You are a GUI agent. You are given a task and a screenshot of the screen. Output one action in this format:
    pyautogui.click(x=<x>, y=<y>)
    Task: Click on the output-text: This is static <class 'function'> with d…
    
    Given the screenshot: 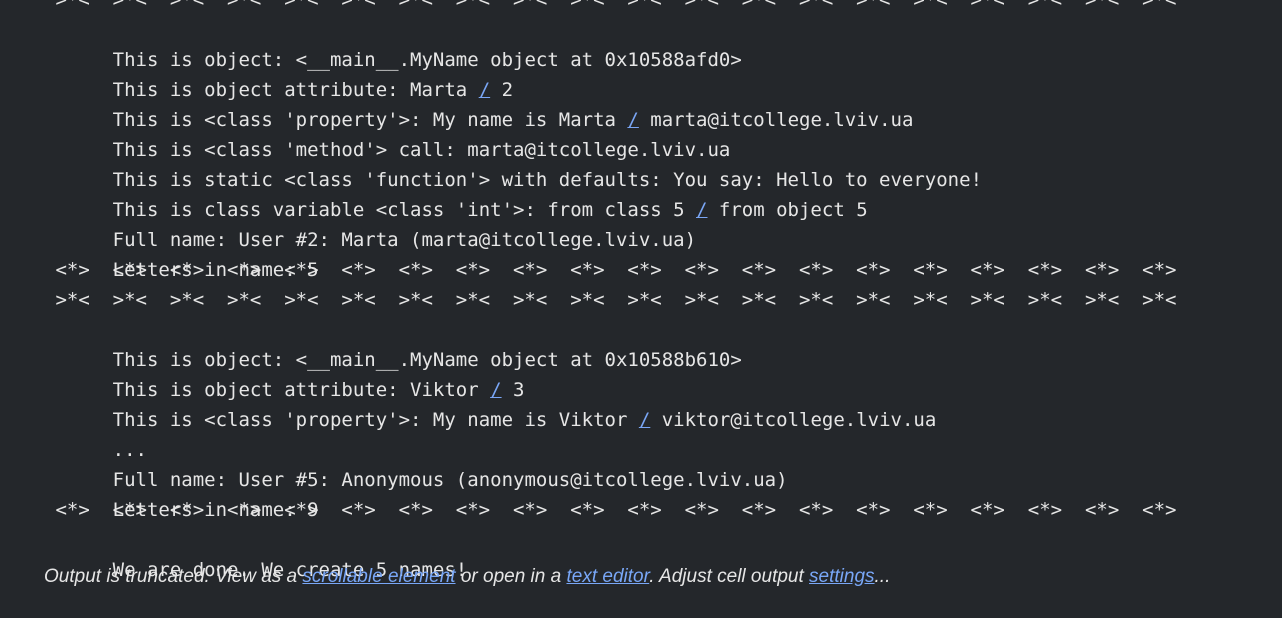 What is the action you would take?
    pyautogui.click(x=547, y=180)
    